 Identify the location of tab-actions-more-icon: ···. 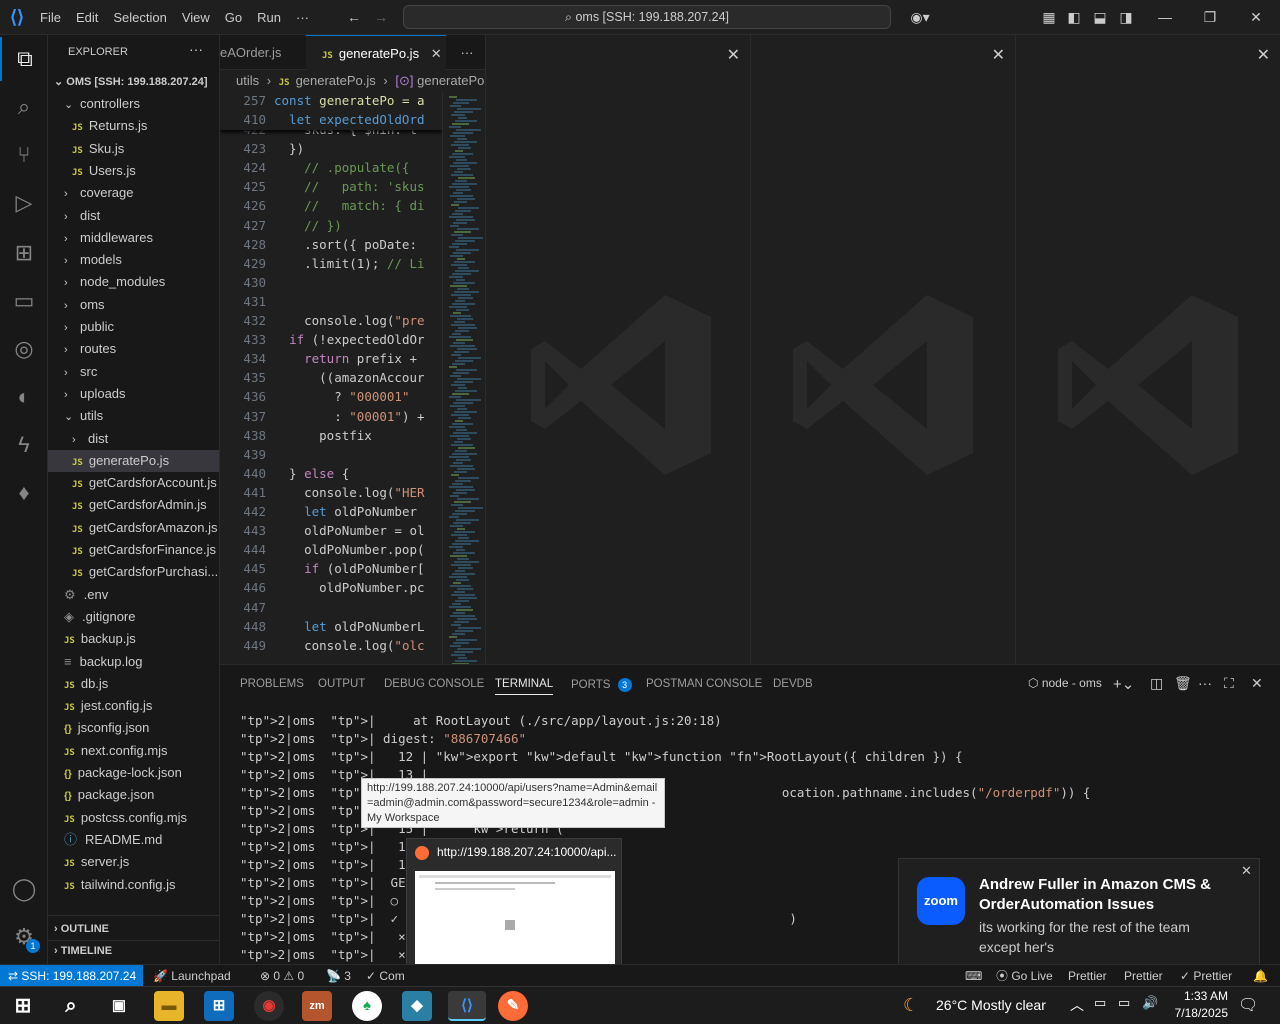
(467, 52).